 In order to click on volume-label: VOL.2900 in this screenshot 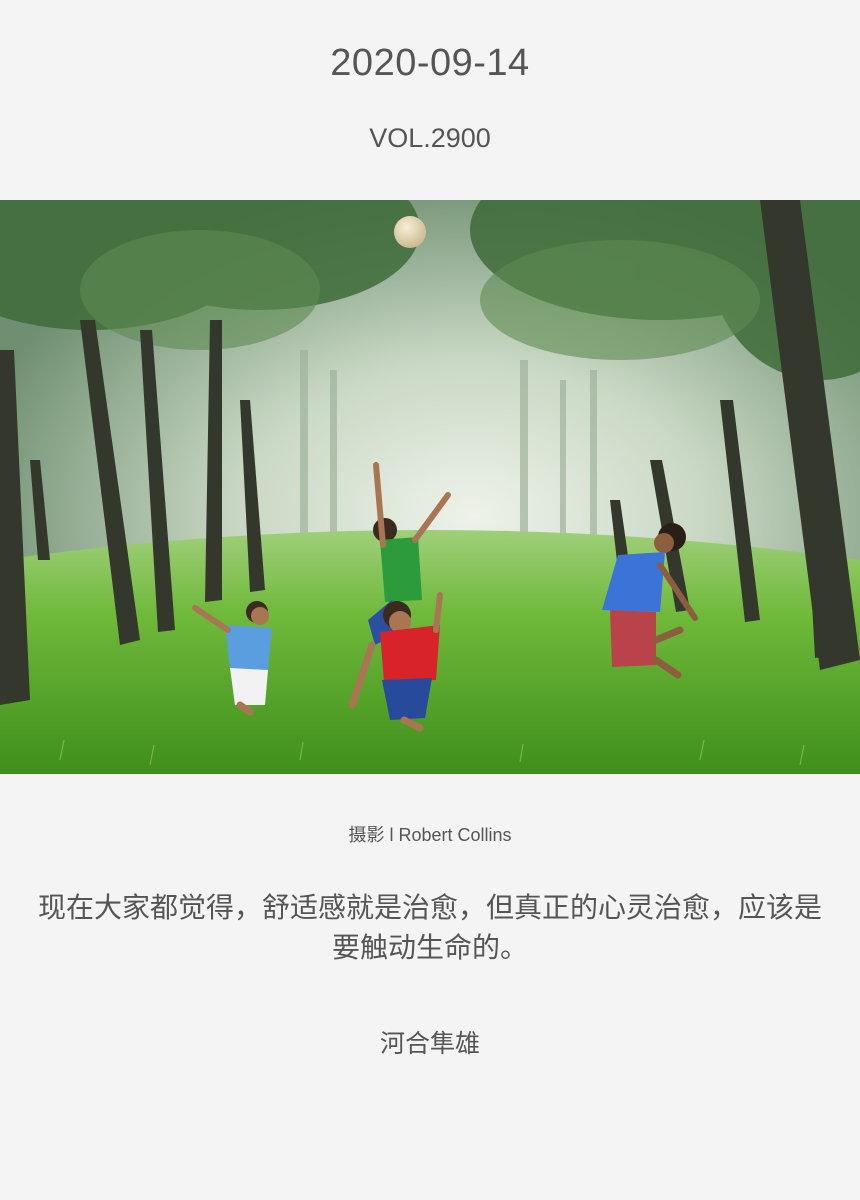, I will do `click(430, 138)`.